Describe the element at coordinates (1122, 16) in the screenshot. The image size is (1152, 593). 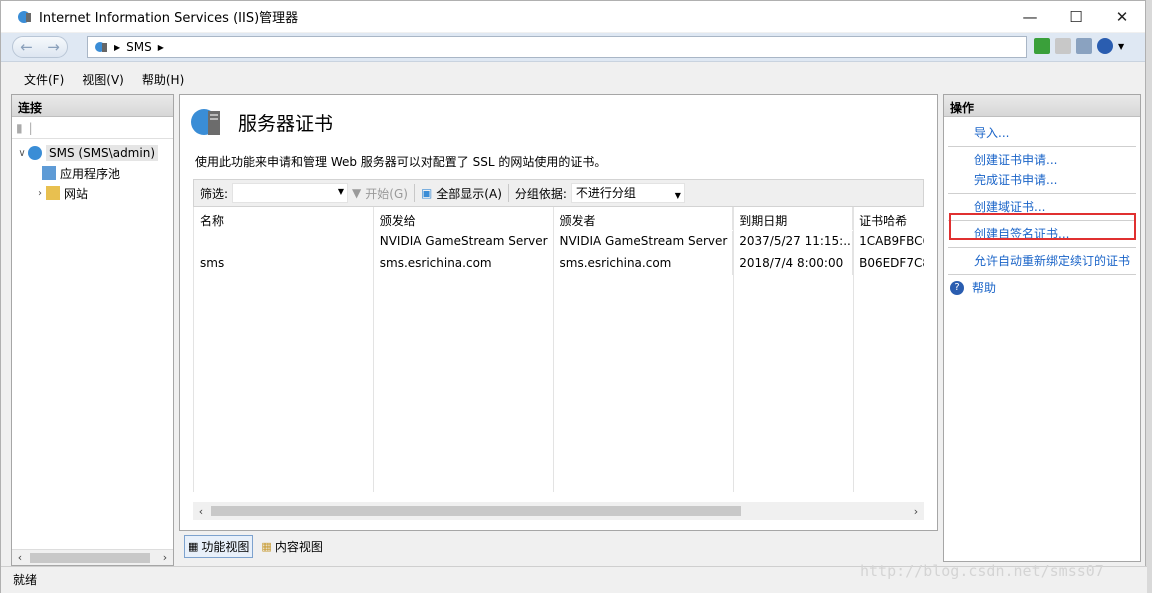
I see `close-button: ✕` at that location.